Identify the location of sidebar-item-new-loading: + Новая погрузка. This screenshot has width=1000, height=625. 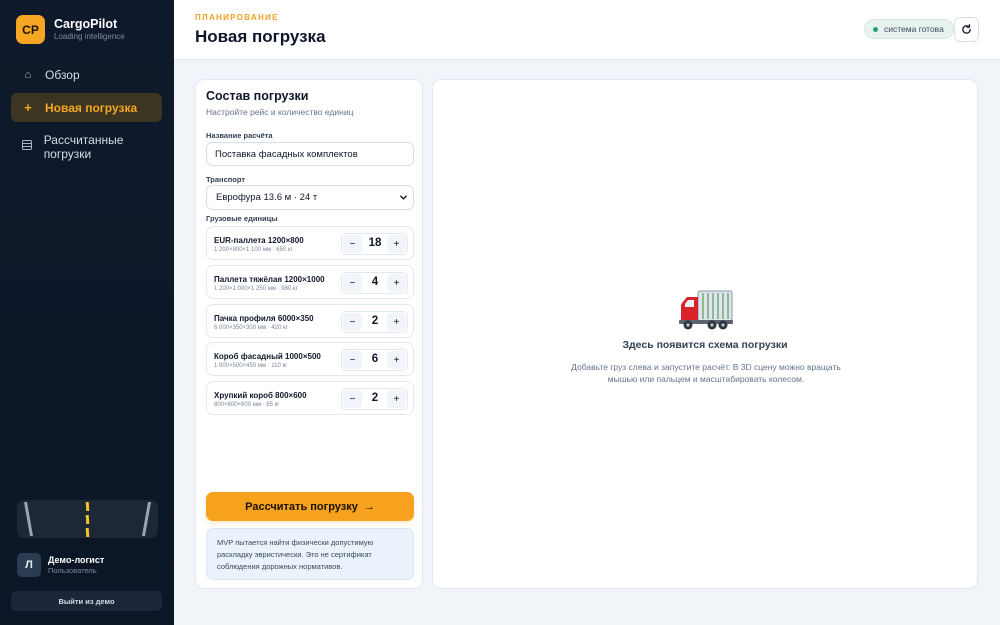
(86, 107).